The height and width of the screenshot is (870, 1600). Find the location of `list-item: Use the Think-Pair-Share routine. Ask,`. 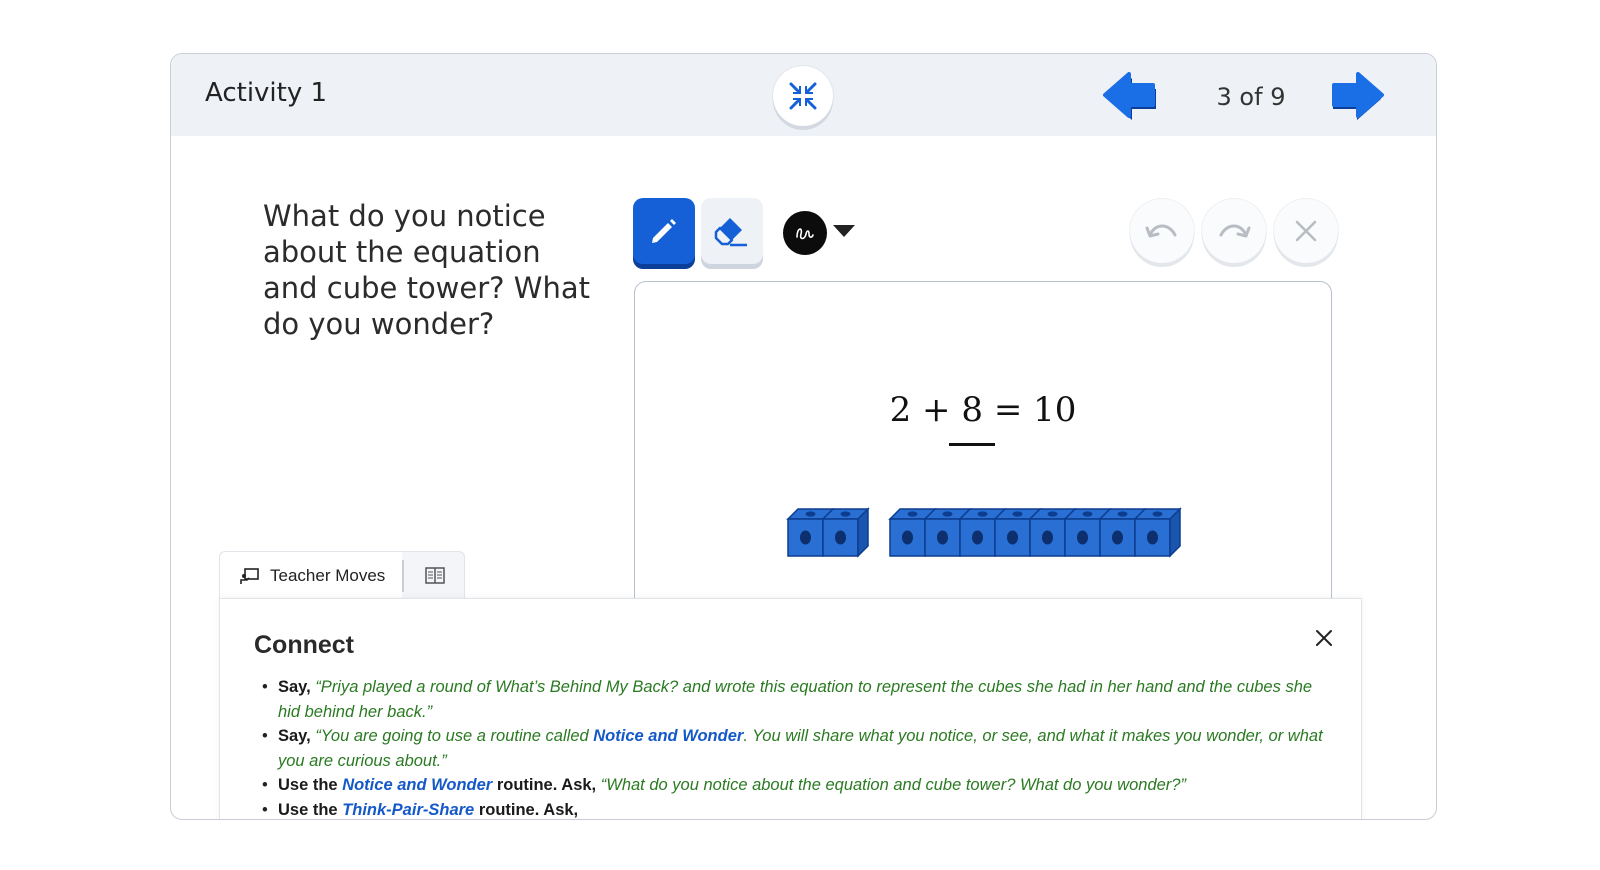

list-item: Use the Think-Pair-Share routine. Ask, is located at coordinates (795, 809).